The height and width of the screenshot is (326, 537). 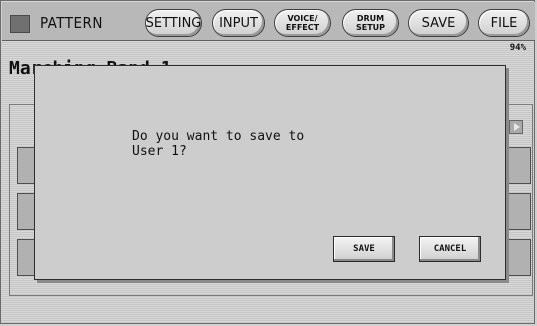 What do you see at coordinates (20, 24) in the screenshot?
I see `page-icon` at bounding box center [20, 24].